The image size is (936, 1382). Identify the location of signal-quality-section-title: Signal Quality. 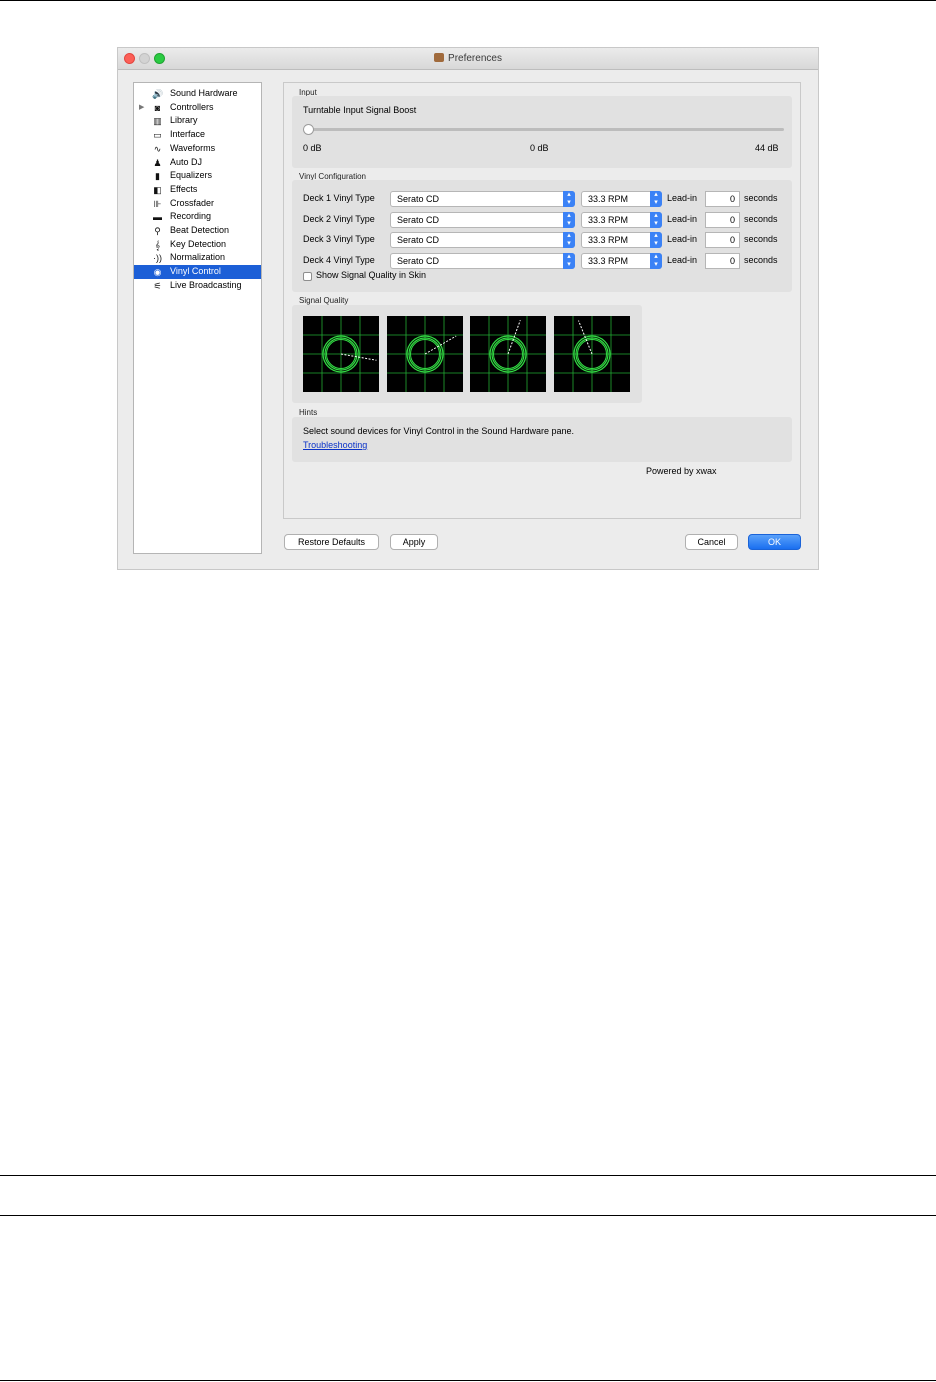
(324, 300).